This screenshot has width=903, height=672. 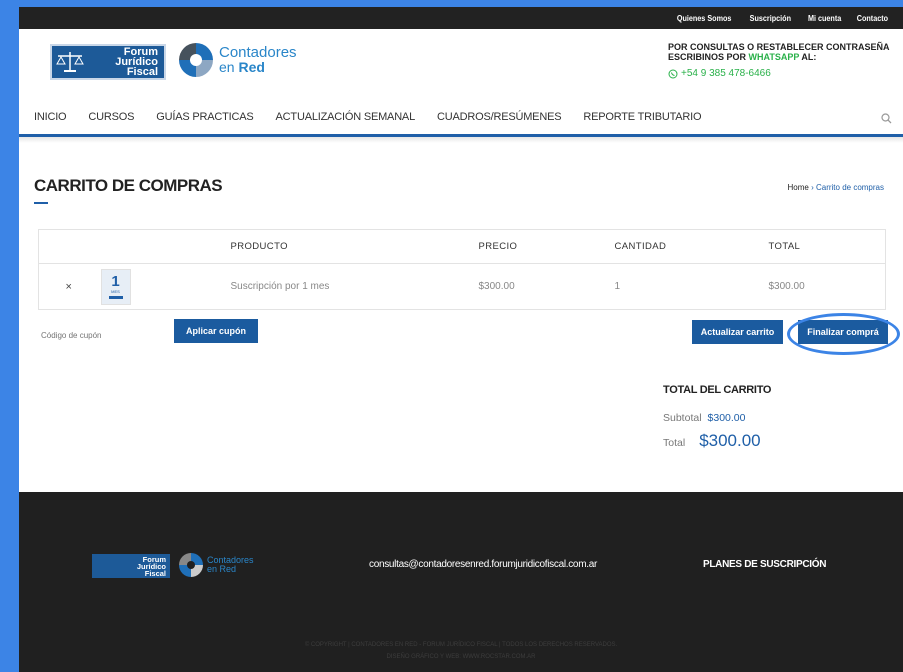 I want to click on logo-cer-line-1: Contadores, so click(x=258, y=52).